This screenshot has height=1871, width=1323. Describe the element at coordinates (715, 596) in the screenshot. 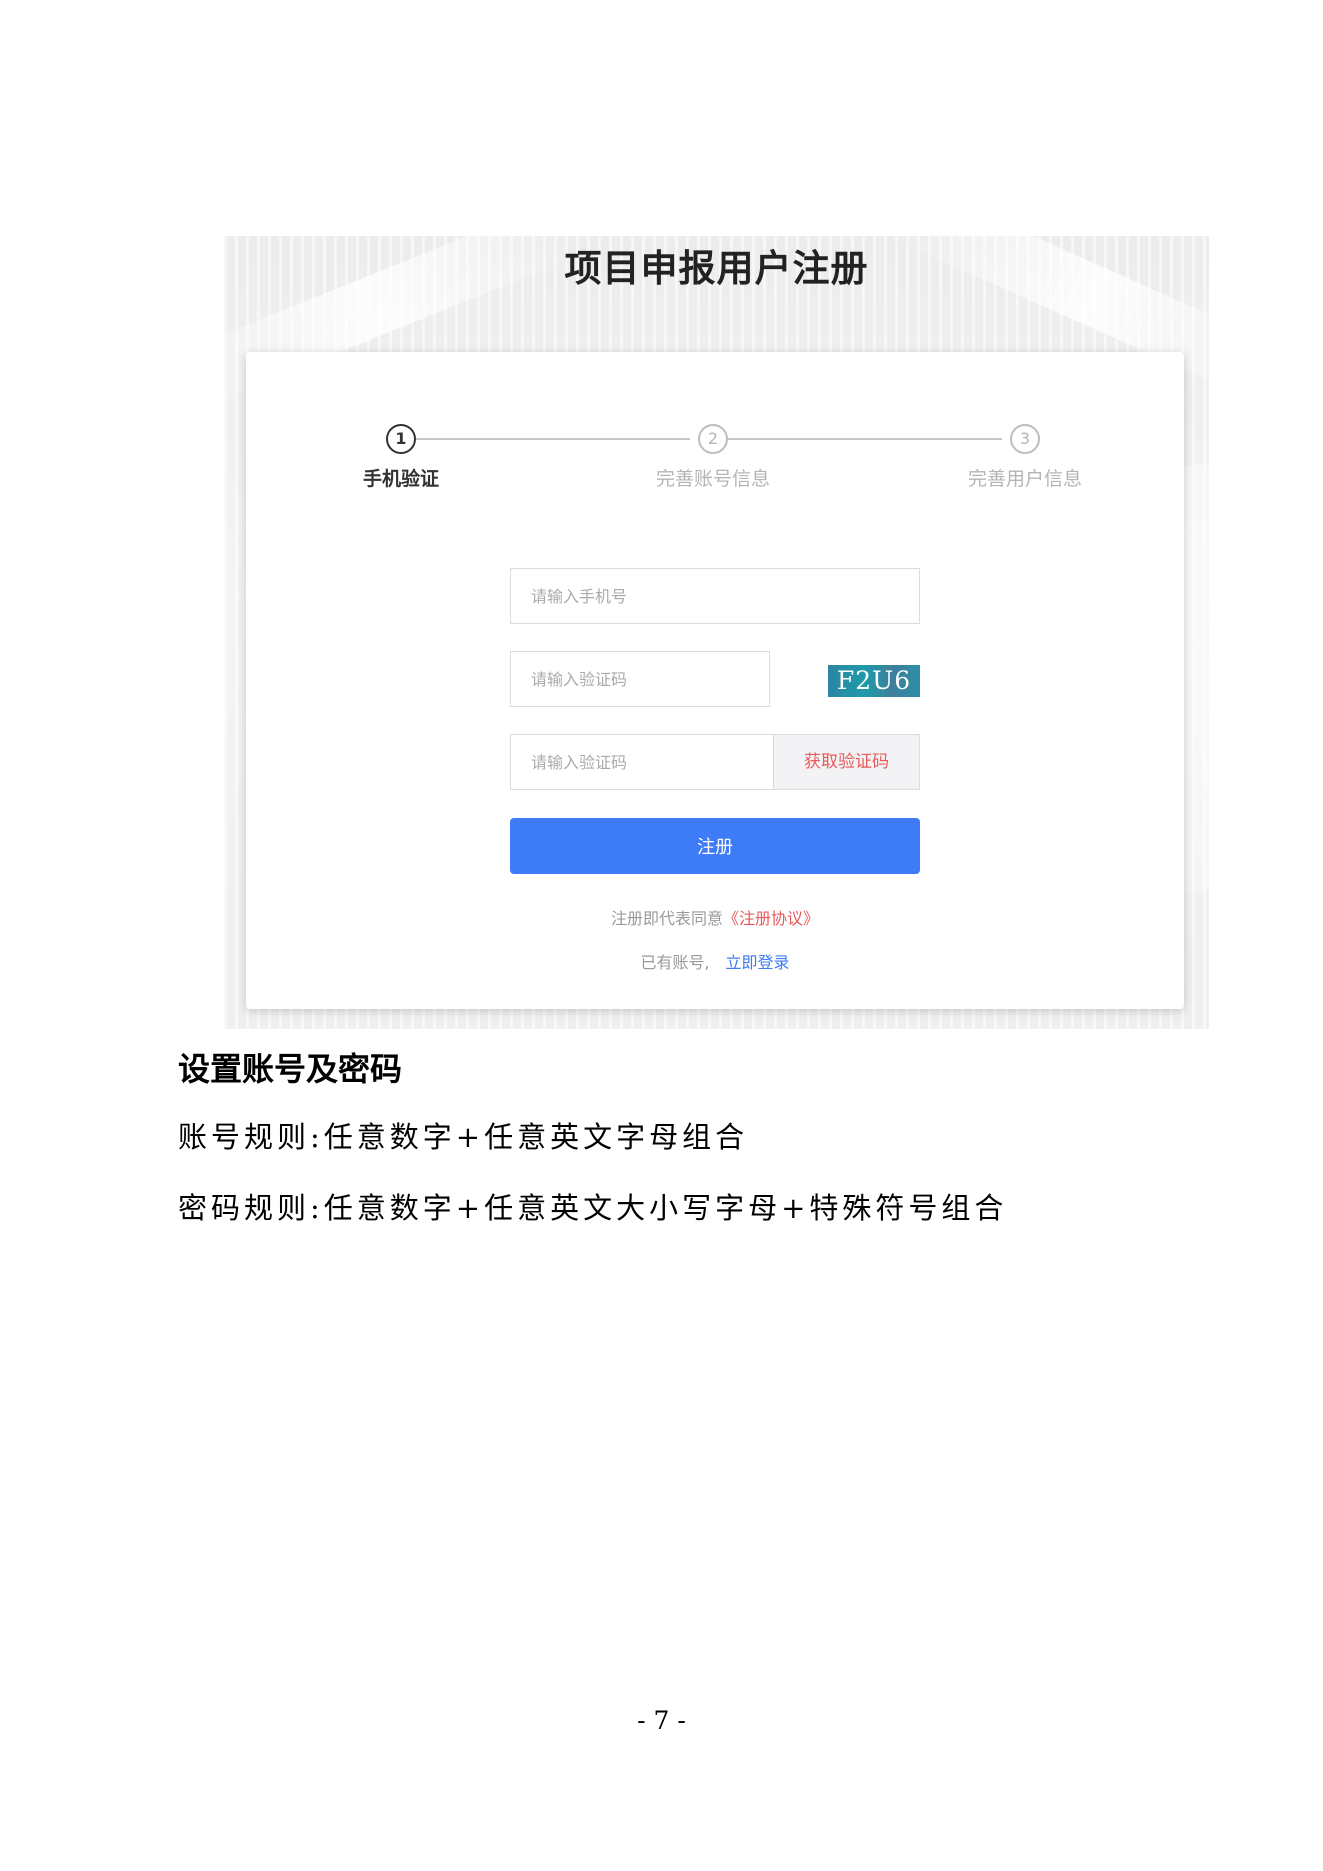

I see `phone-input` at that location.